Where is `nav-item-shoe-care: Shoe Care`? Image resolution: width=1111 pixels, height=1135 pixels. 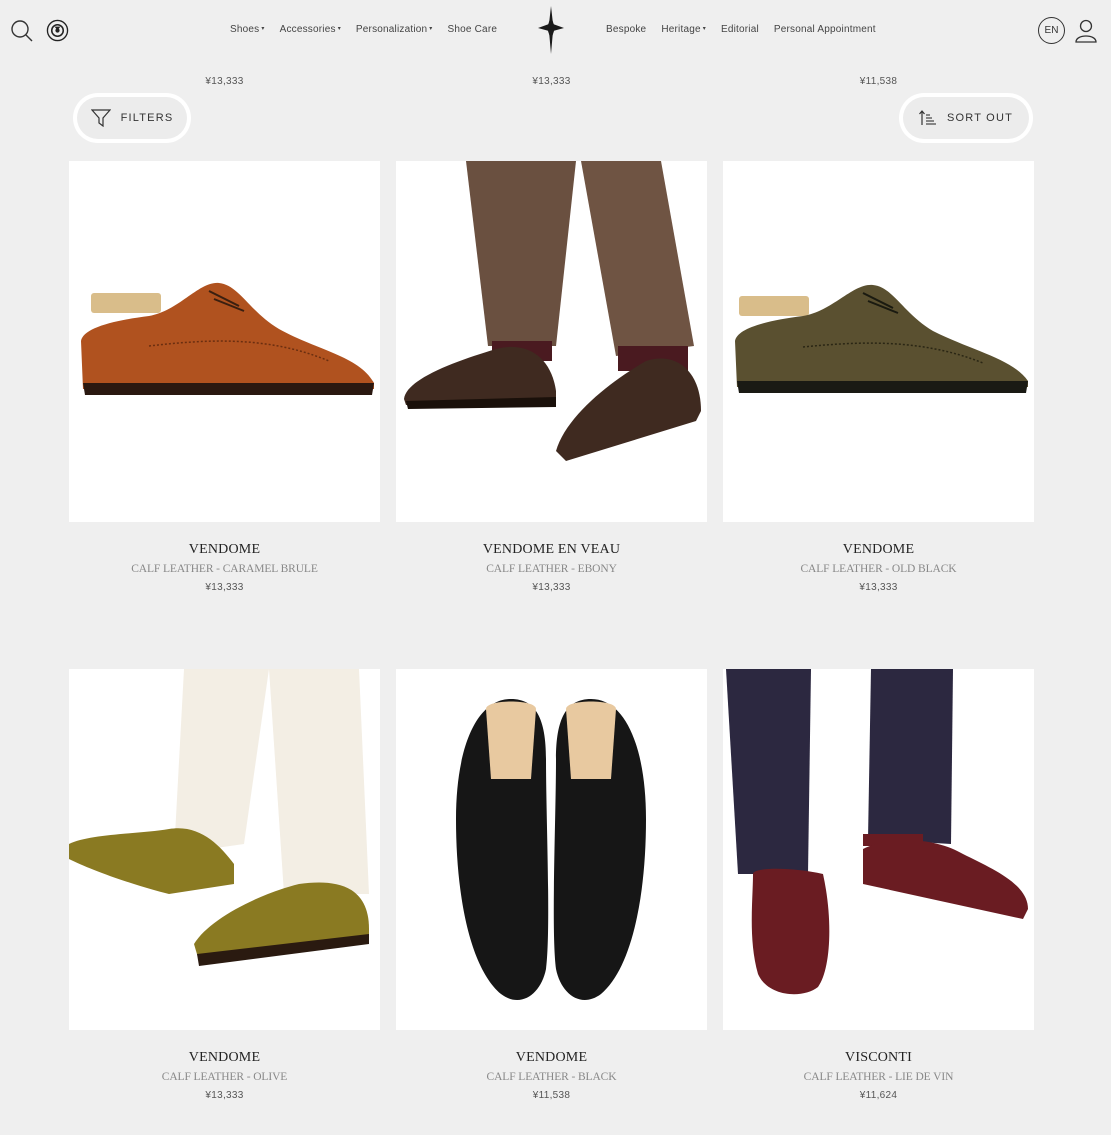 nav-item-shoe-care: Shoe Care is located at coordinates (473, 29).